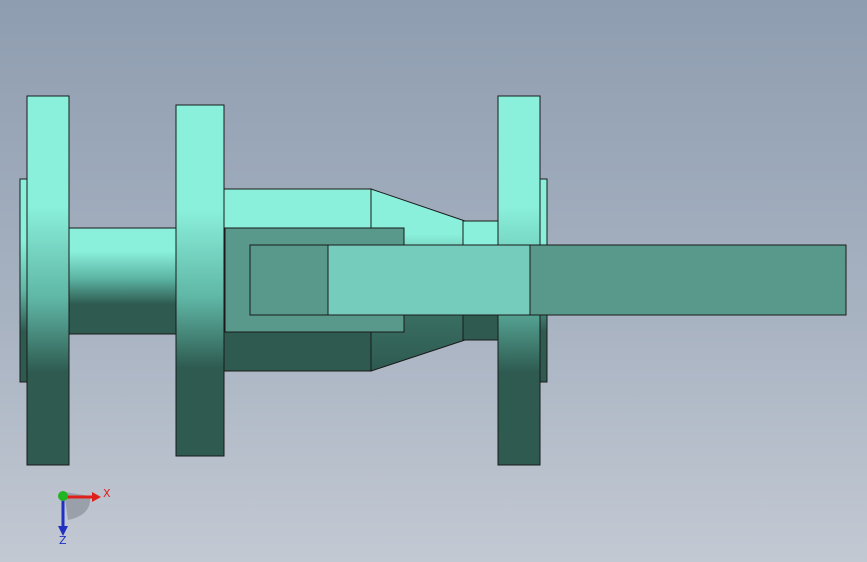  I want to click on y-axis-dot-icon, so click(63, 496).